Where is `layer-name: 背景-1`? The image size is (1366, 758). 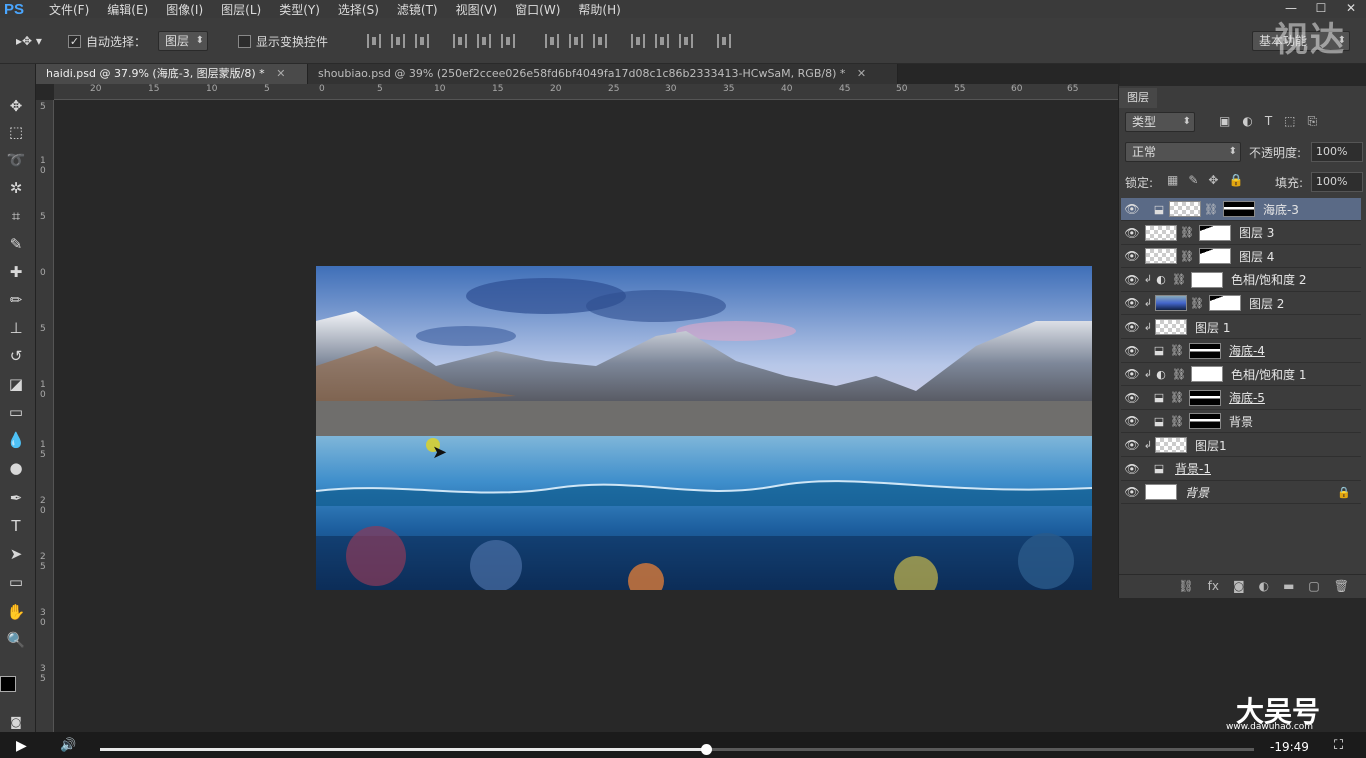 layer-name: 背景-1 is located at coordinates (1193, 468).